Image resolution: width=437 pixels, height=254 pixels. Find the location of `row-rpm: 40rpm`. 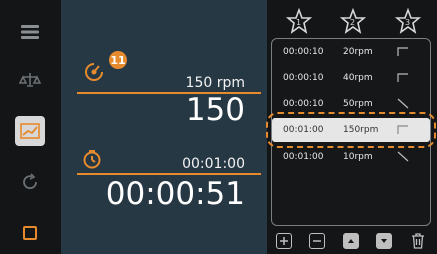

row-rpm: 40rpm is located at coordinates (358, 78).